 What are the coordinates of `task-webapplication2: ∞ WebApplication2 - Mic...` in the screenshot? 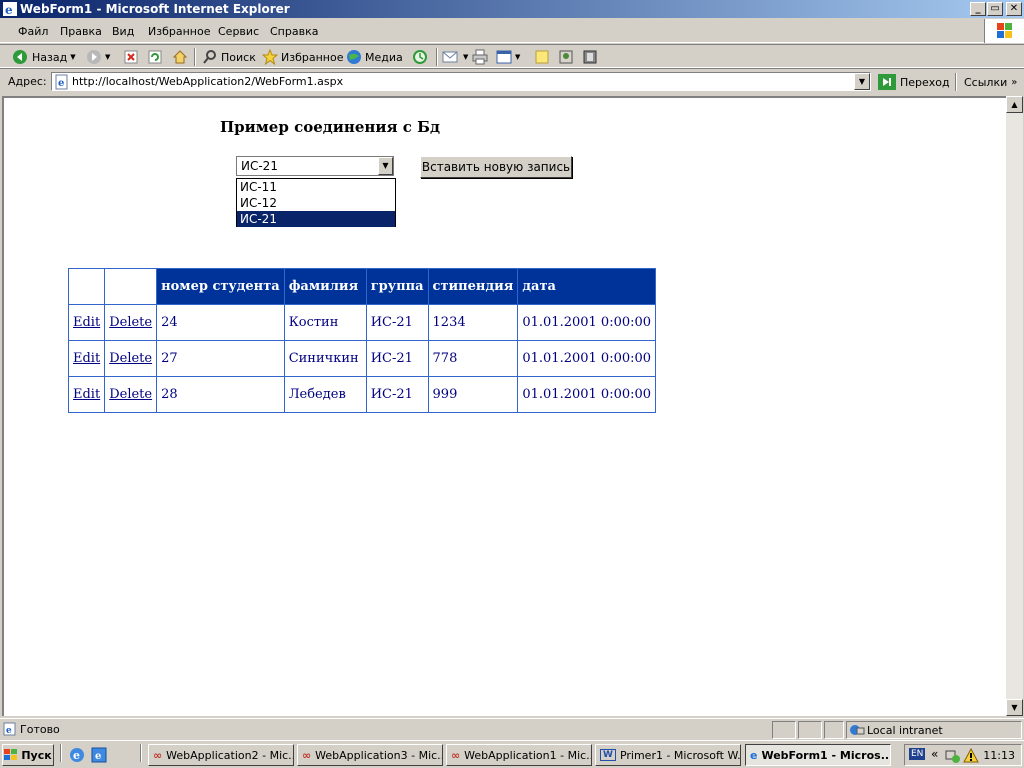 It's located at (221, 755).